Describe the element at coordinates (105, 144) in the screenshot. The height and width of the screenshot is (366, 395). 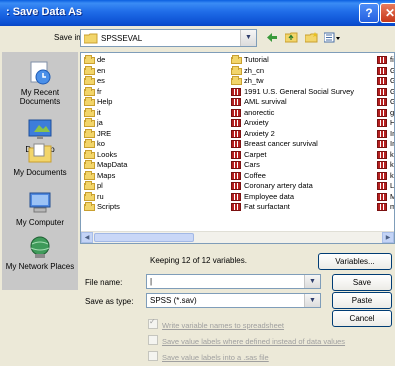
I see `folder-item: ko` at that location.